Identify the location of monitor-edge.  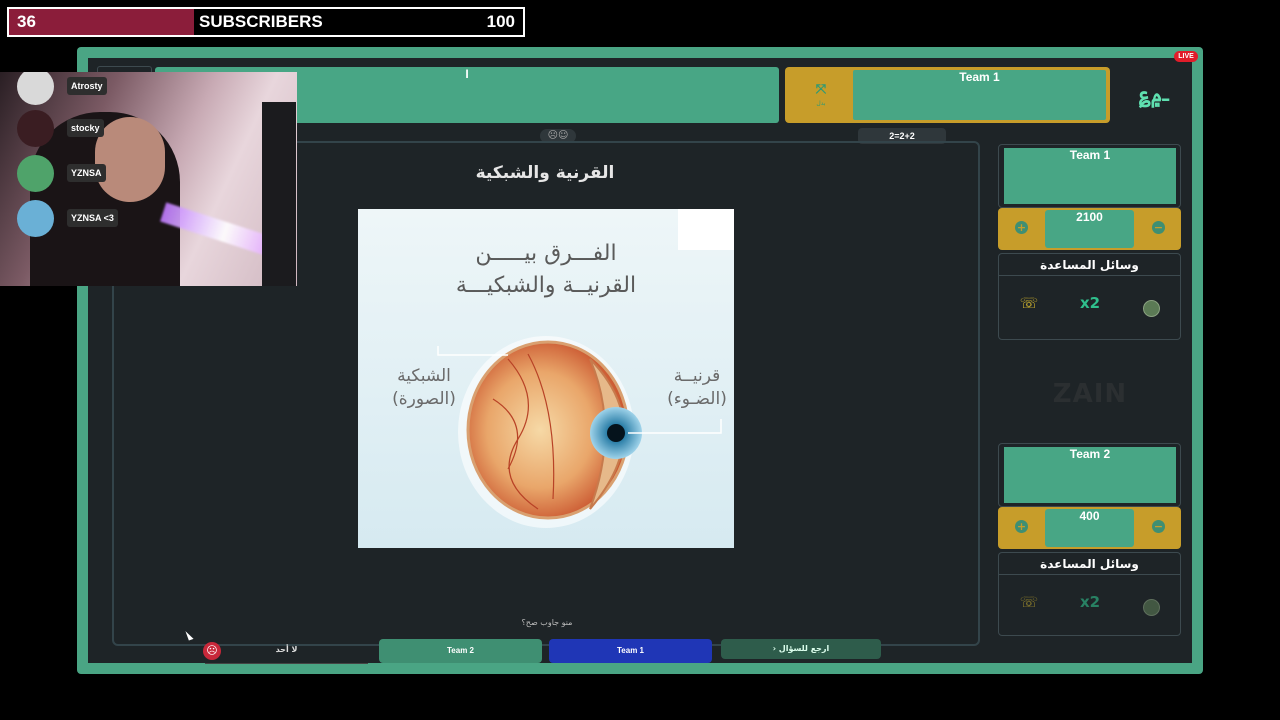
(279, 194).